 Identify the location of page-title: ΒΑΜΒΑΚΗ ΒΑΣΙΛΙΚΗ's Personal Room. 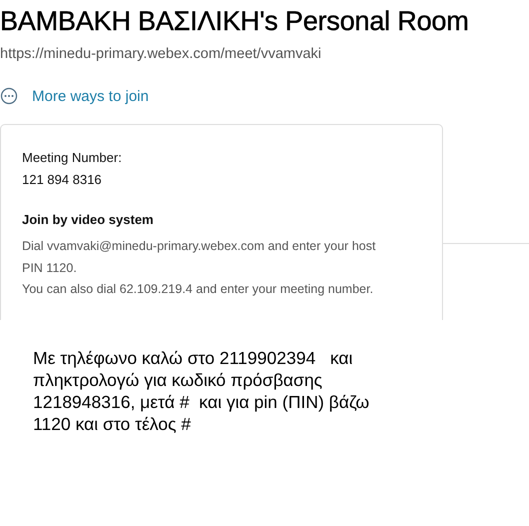
(235, 21).